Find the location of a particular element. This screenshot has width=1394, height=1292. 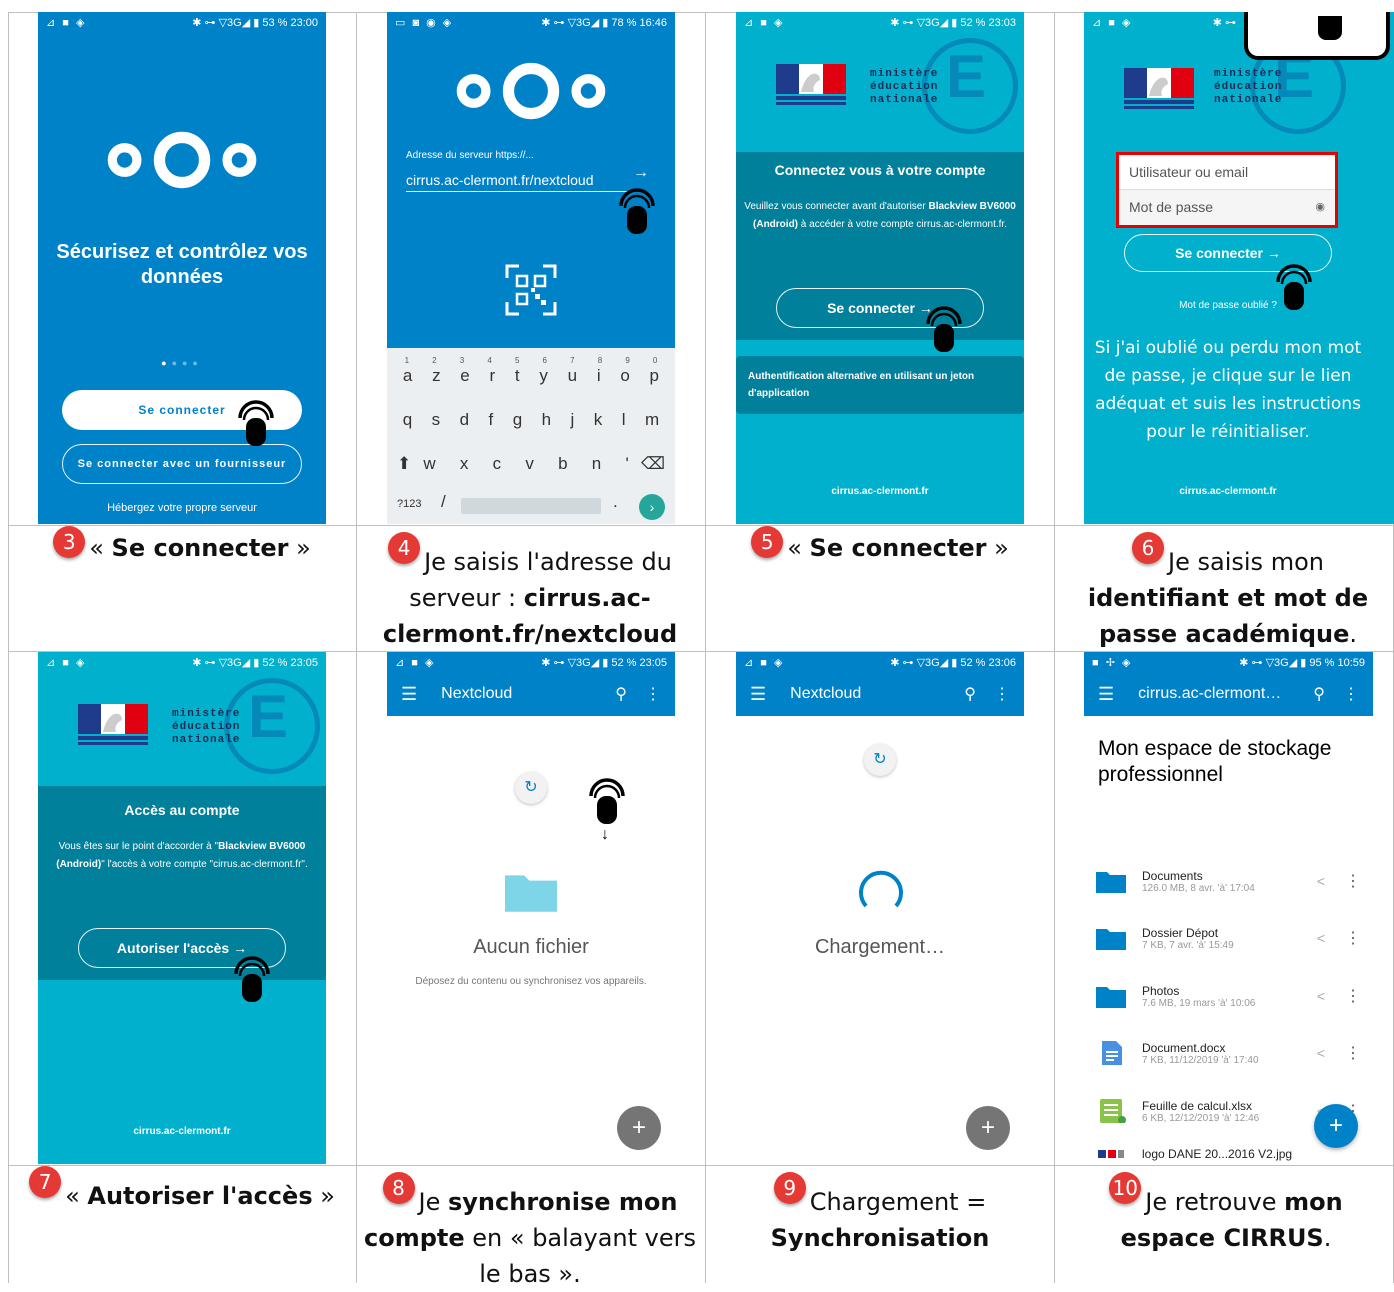

key: r is located at coordinates (493, 376).